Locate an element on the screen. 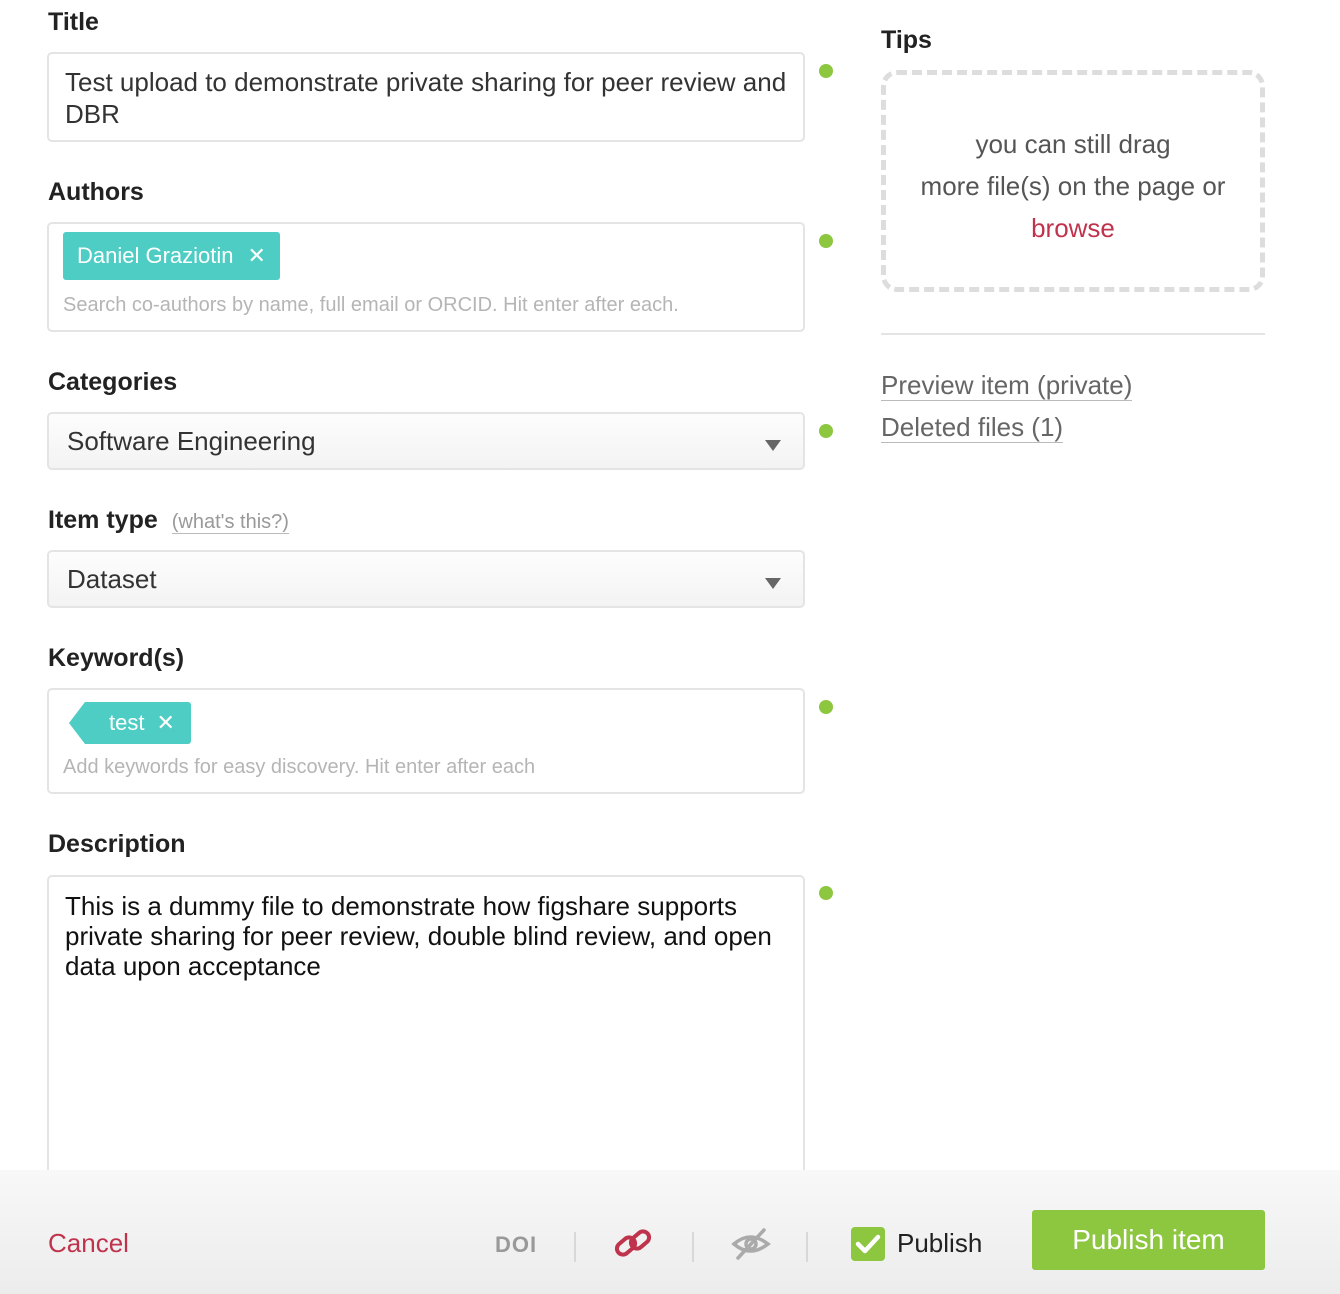 The image size is (1340, 1294). authors-label: Authors is located at coordinates (96, 192).